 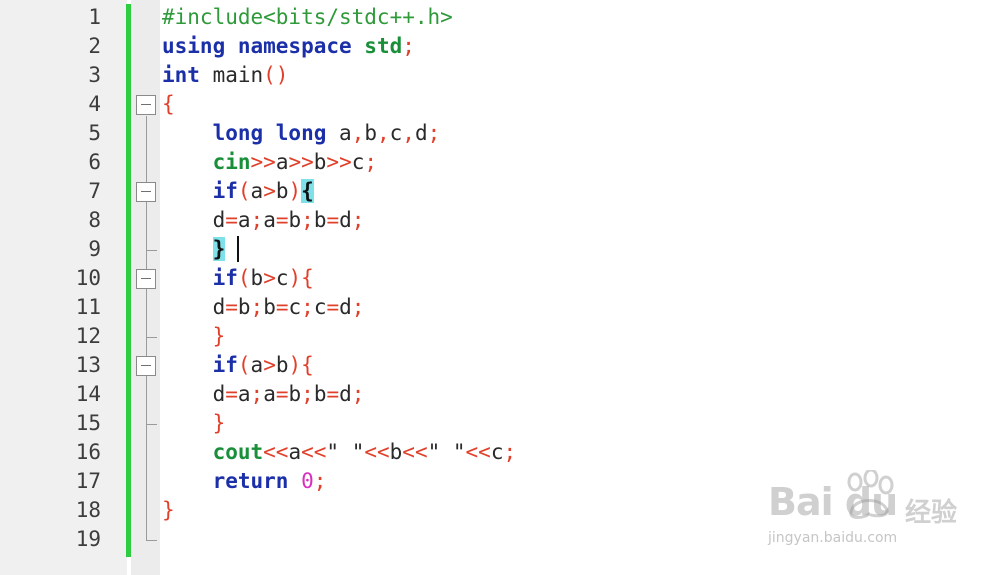 What do you see at coordinates (288, 46) in the screenshot?
I see `code-line: using namespace std;` at bounding box center [288, 46].